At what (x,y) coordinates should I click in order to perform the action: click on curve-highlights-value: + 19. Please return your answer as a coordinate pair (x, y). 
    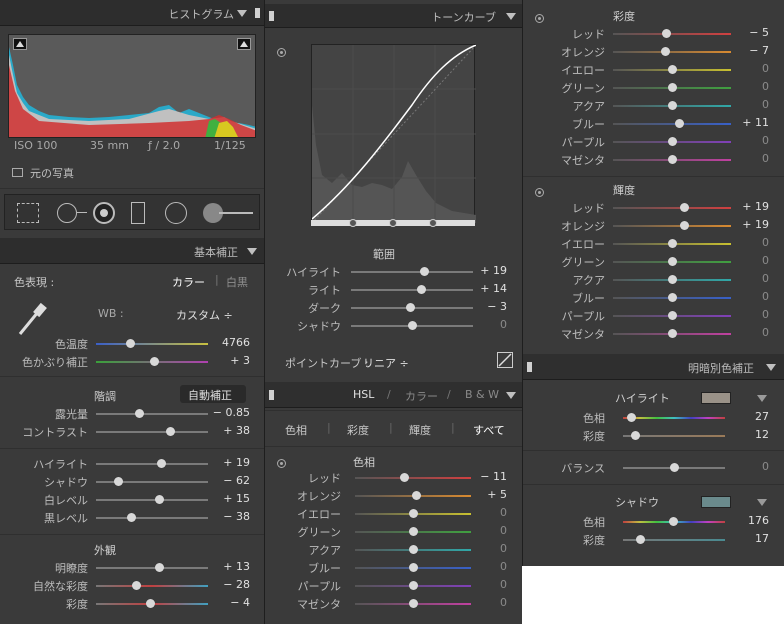
    Looking at the image, I should click on (493, 270).